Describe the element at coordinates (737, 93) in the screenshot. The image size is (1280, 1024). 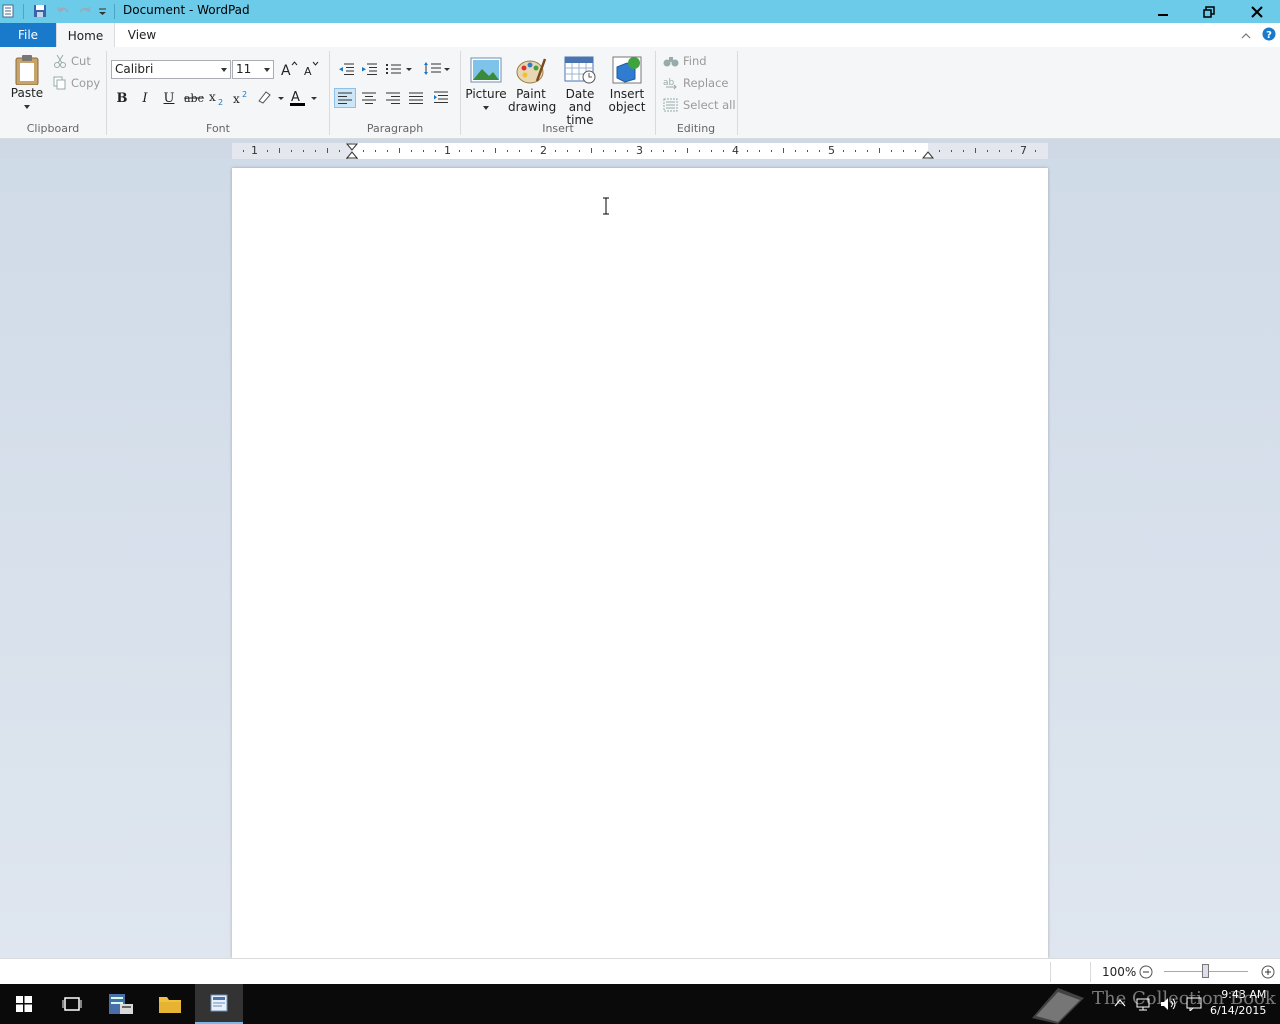
I see `group-divider` at that location.